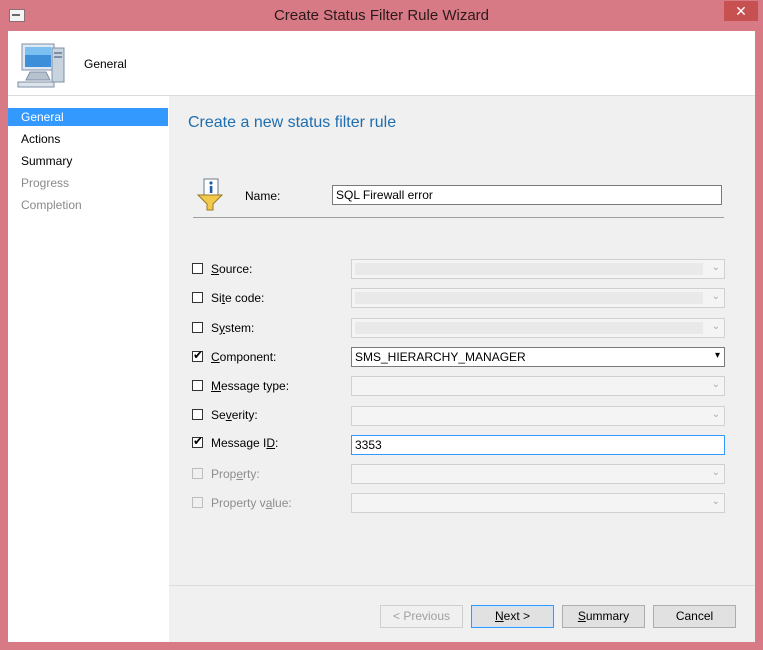  I want to click on message-id-label: Message ID:, so click(245, 443).